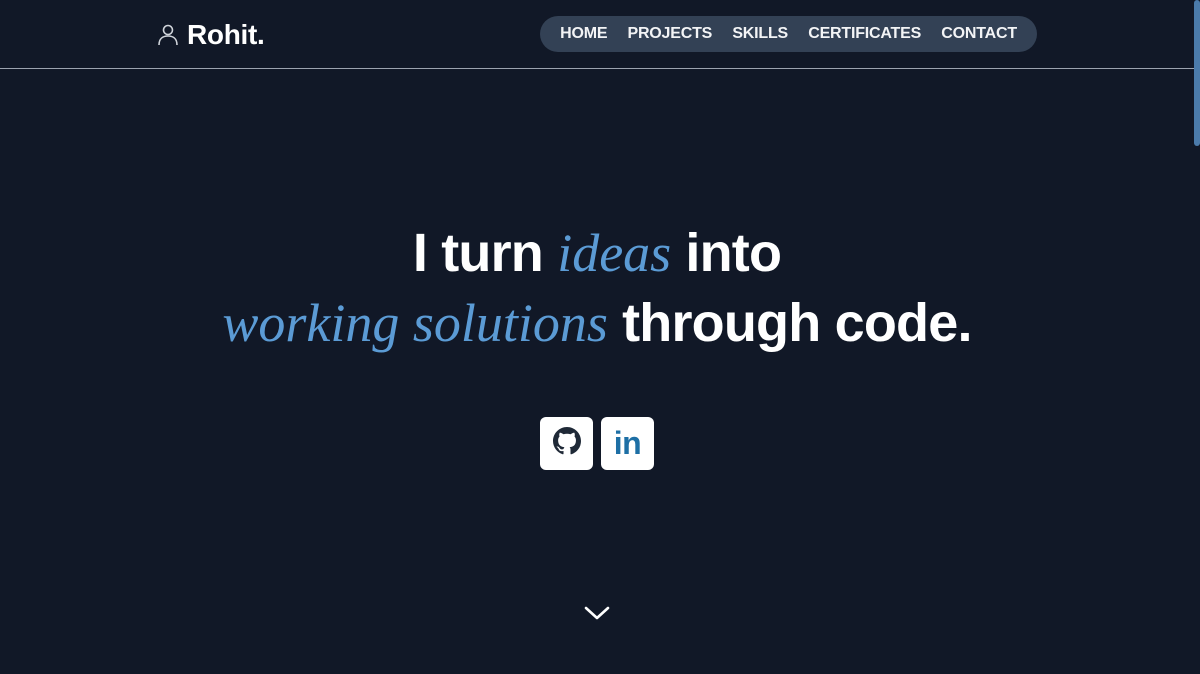 The image size is (1200, 674). Describe the element at coordinates (864, 34) in the screenshot. I see `nav-item-certificates: CERTIFICATES` at that location.